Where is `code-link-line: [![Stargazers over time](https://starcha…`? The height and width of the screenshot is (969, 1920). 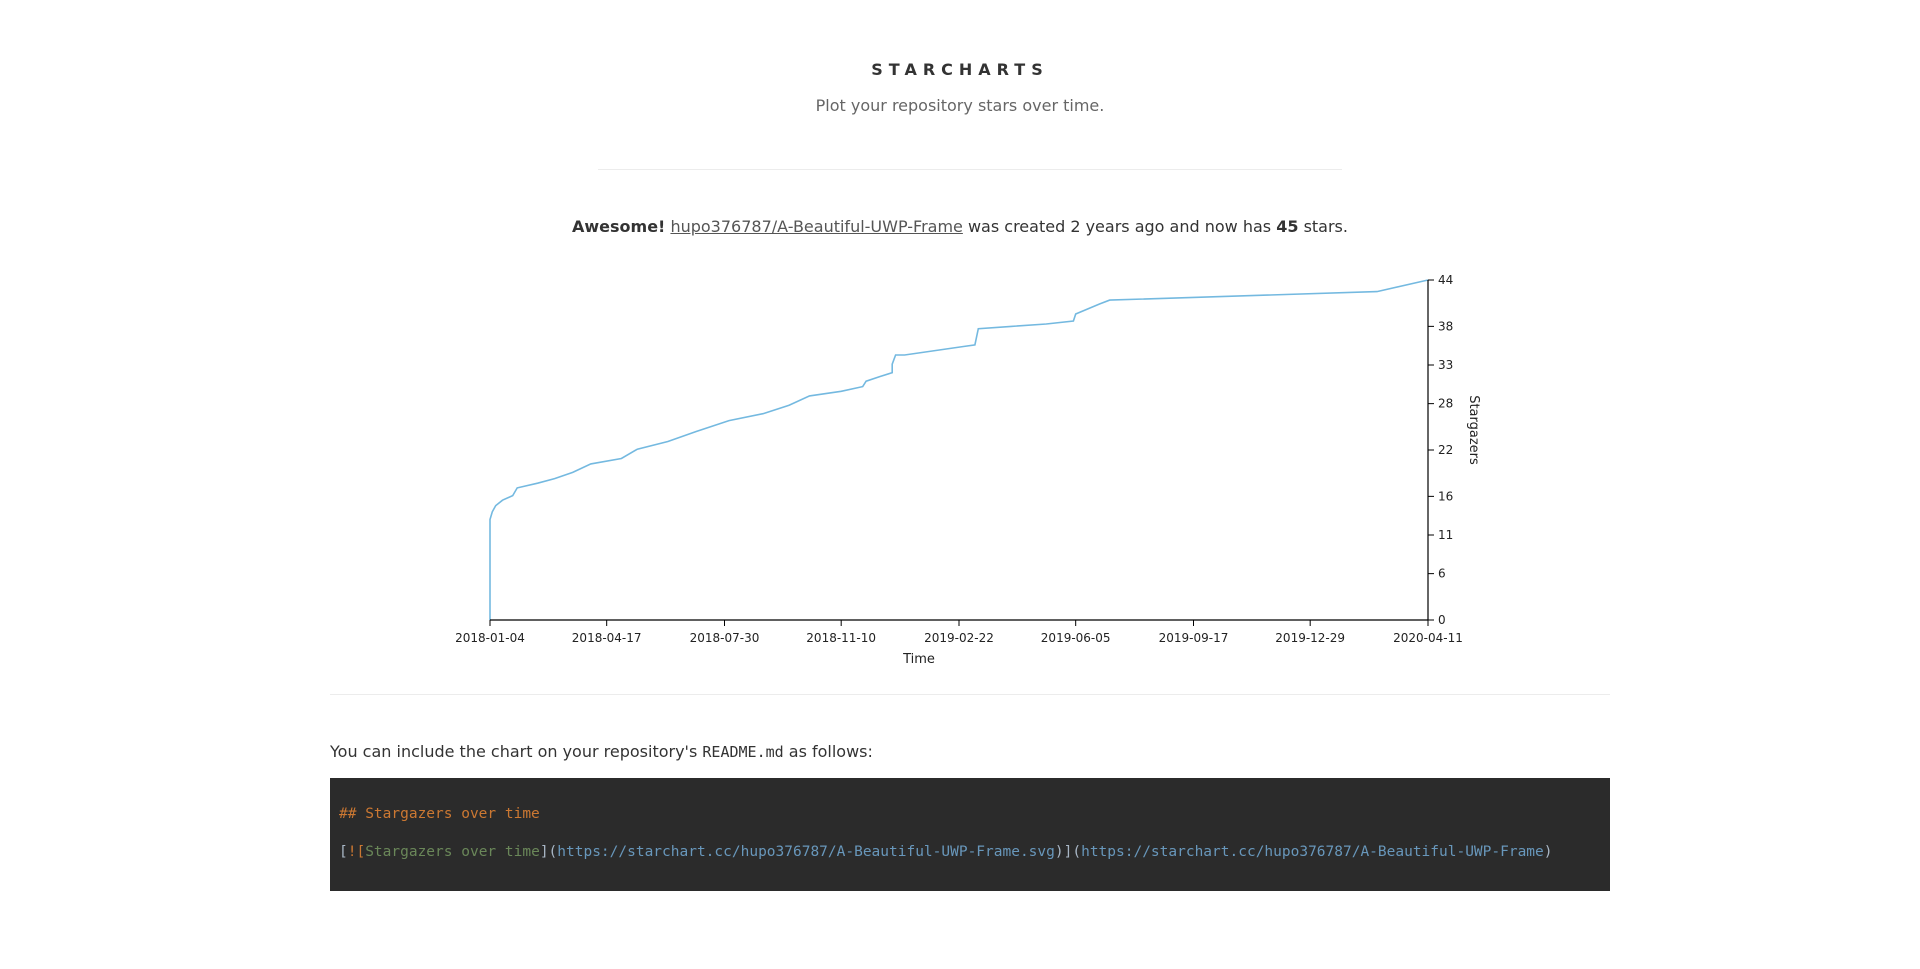 code-link-line: [![Stargazers over time](https://starcha… is located at coordinates (974, 852).